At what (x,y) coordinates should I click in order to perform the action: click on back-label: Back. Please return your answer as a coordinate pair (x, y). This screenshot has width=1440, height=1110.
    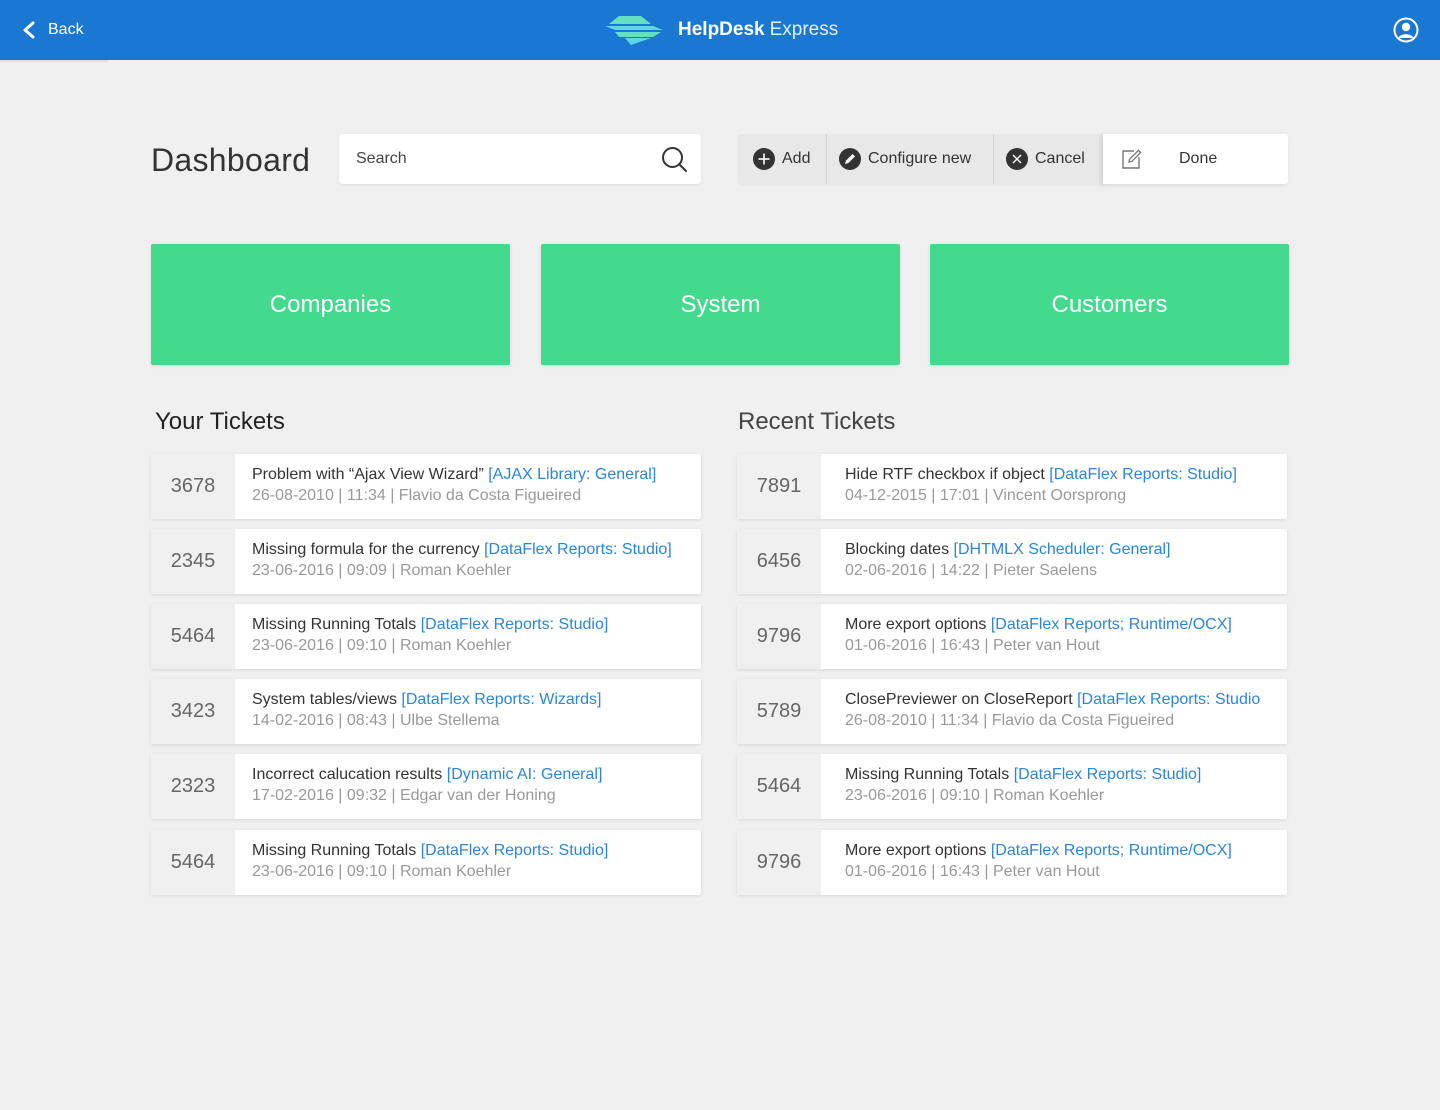
    Looking at the image, I should click on (66, 29).